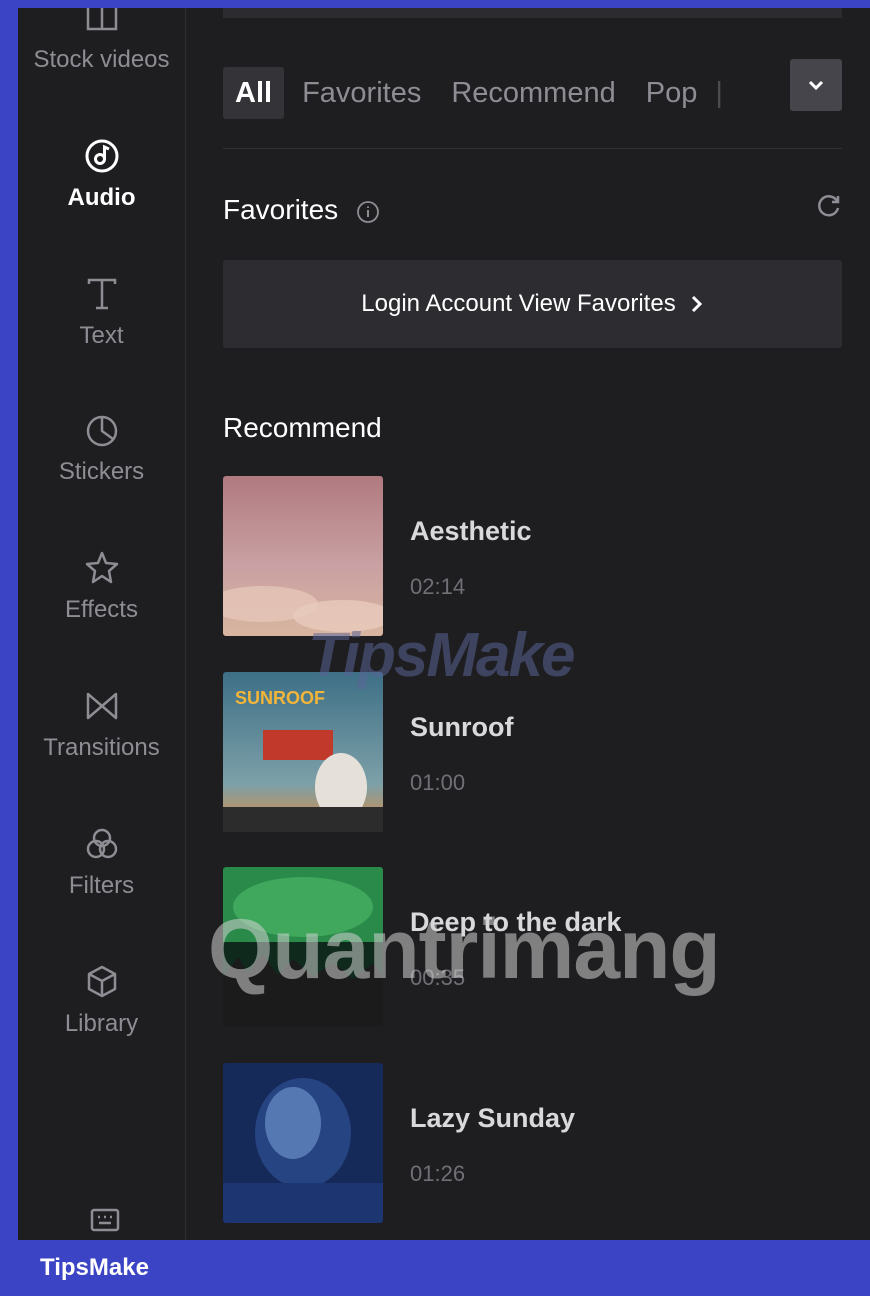 The width and height of the screenshot is (870, 1296). I want to click on tab-overflow-fade: |, so click(719, 93).